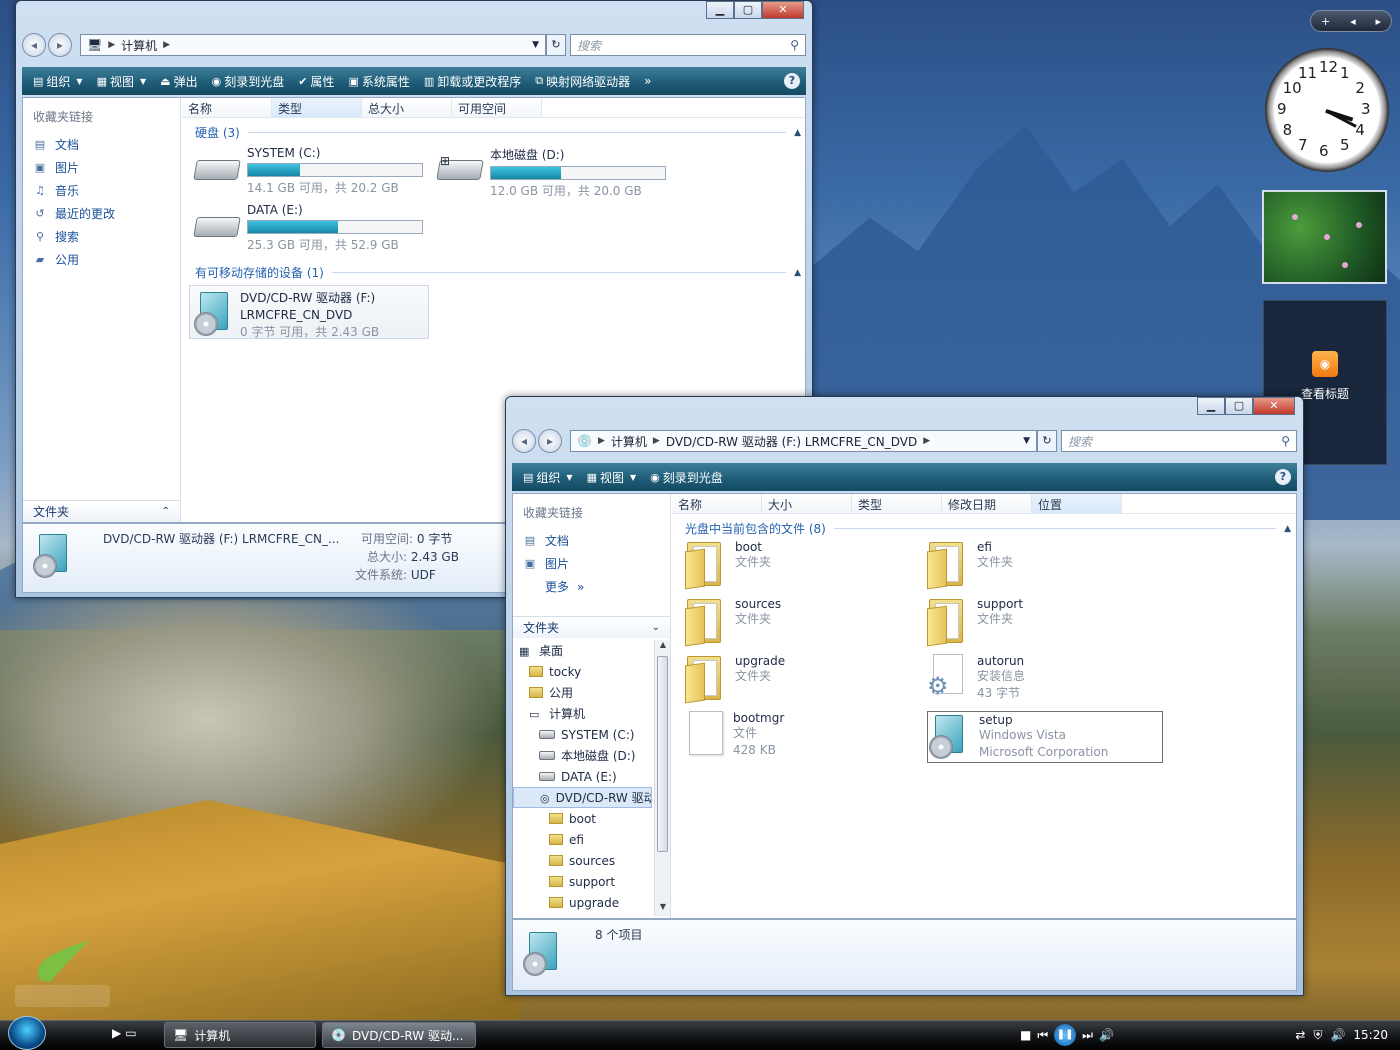  What do you see at coordinates (551, 172) in the screenshot?
I see `drive-item: ⊞ 本地磁盘 (D:) 12.0 GB 可用，共 20.0 GB` at bounding box center [551, 172].